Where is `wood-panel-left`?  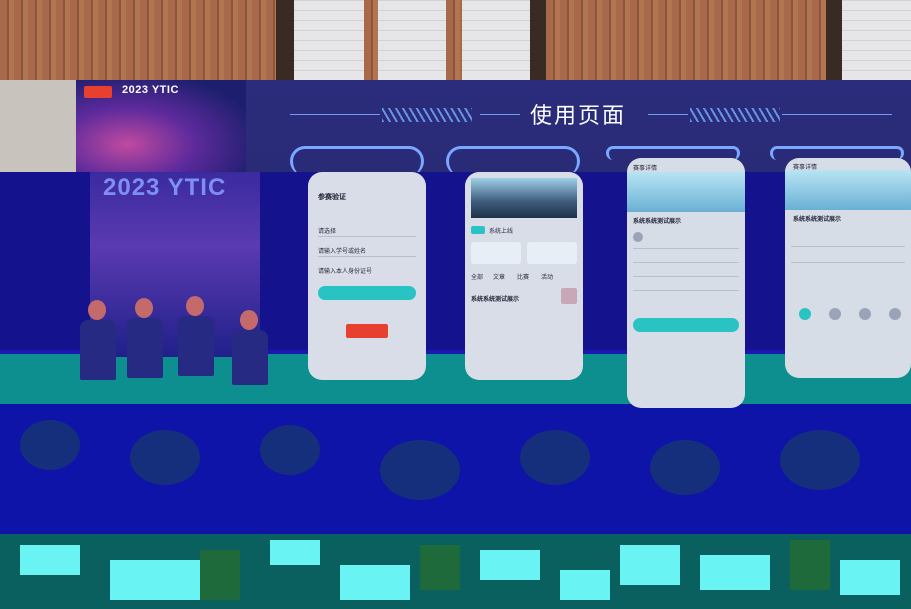 wood-panel-left is located at coordinates (138, 40).